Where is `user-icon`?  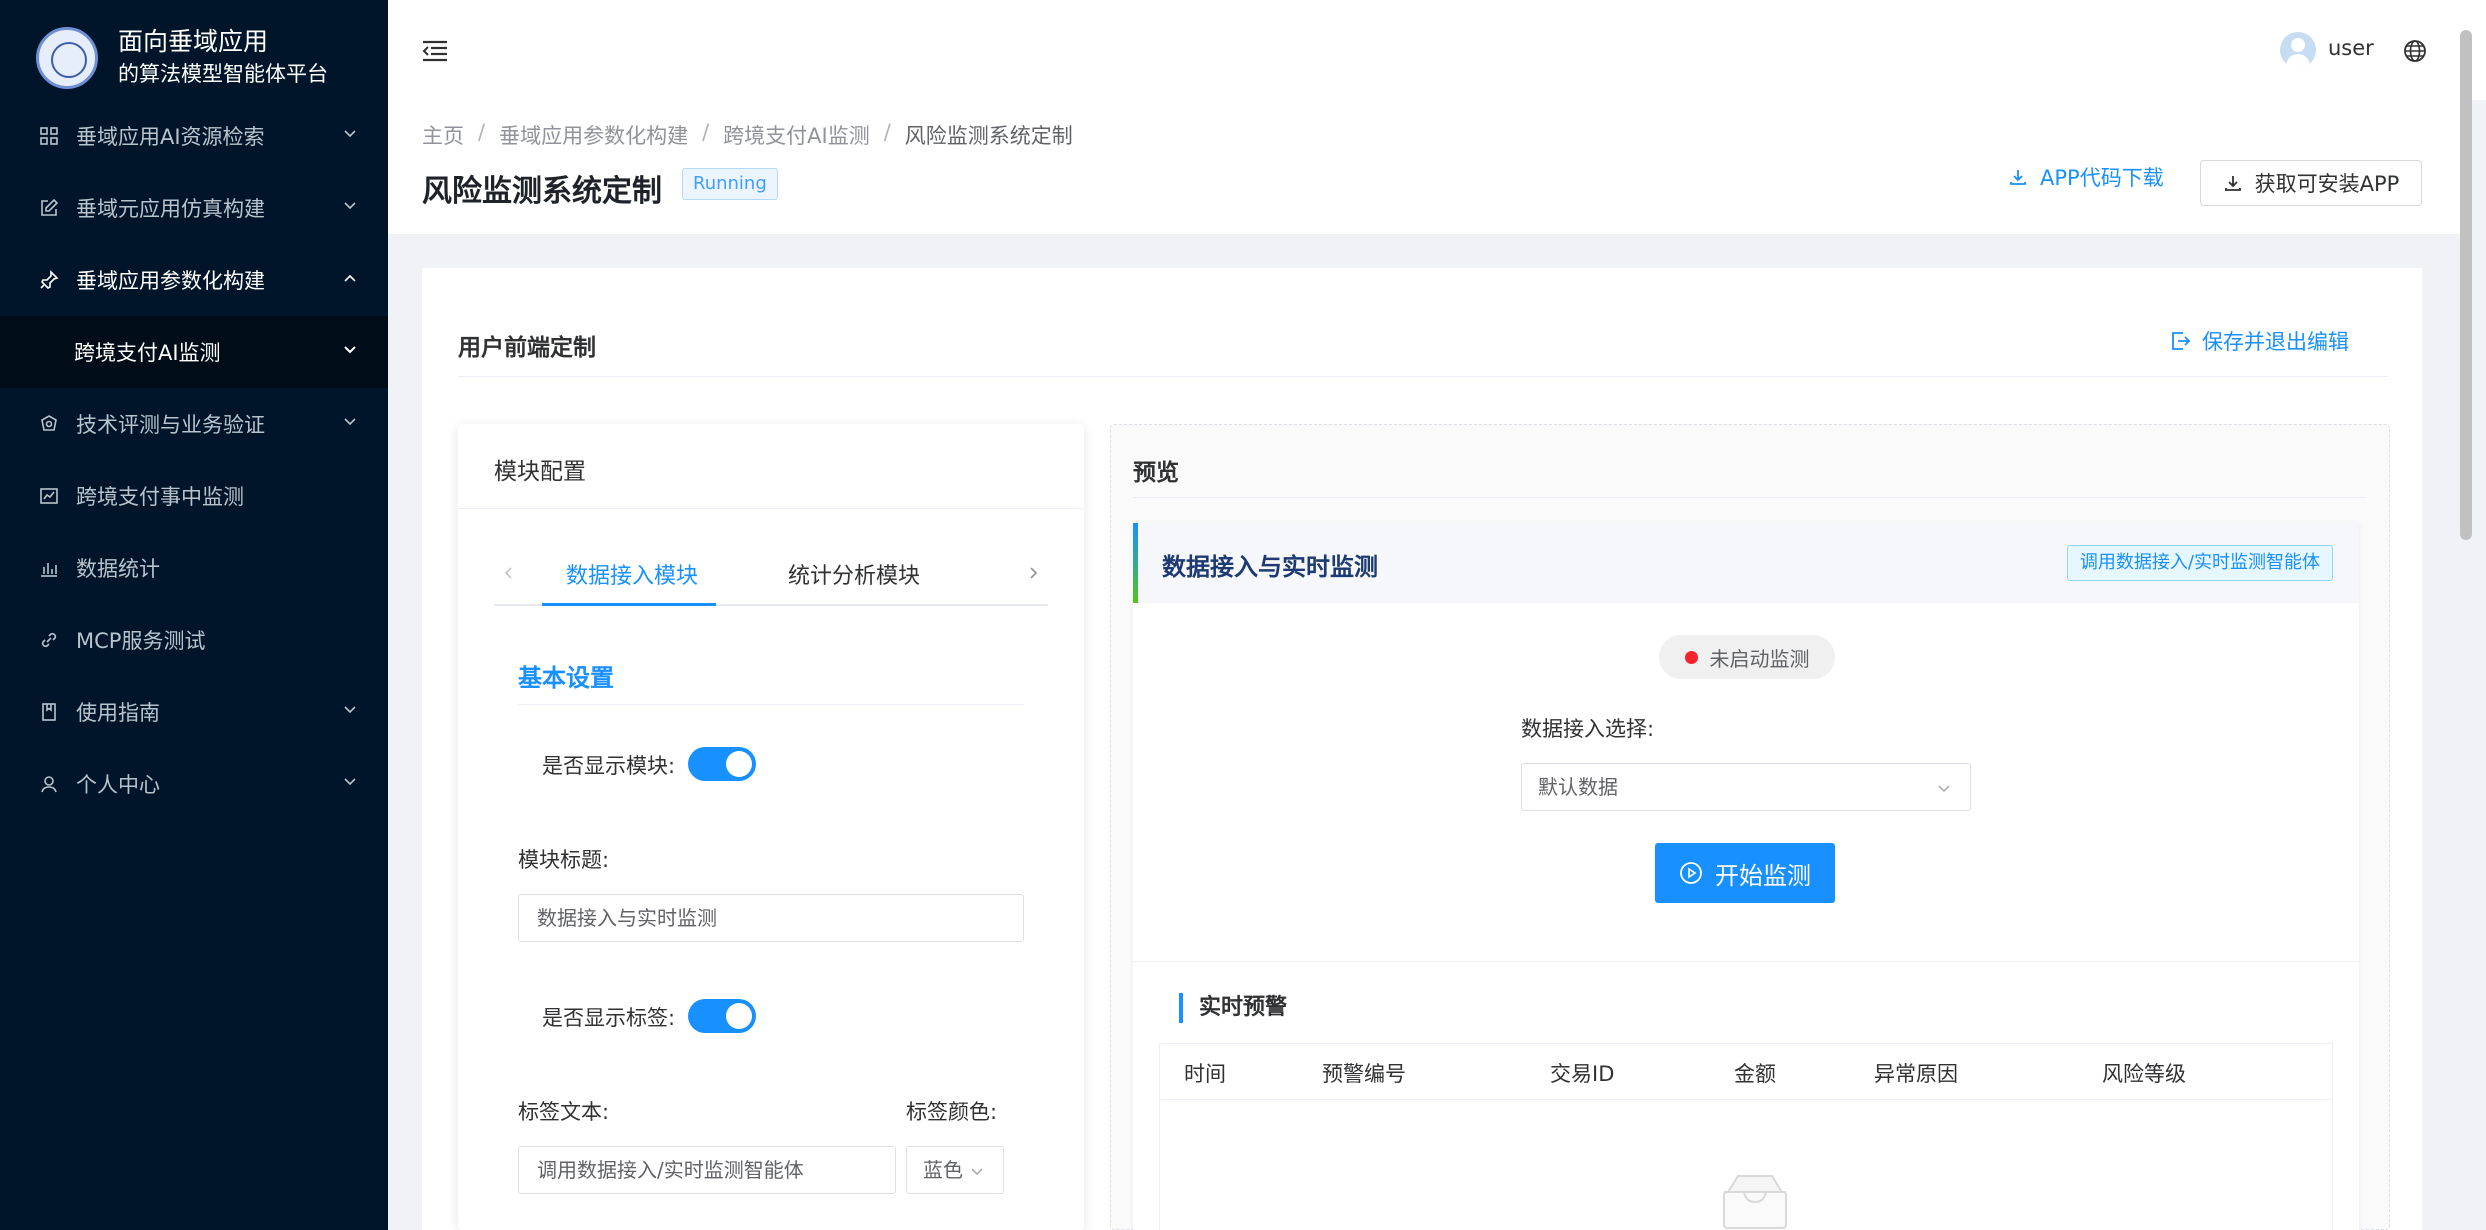 user-icon is located at coordinates (49, 784).